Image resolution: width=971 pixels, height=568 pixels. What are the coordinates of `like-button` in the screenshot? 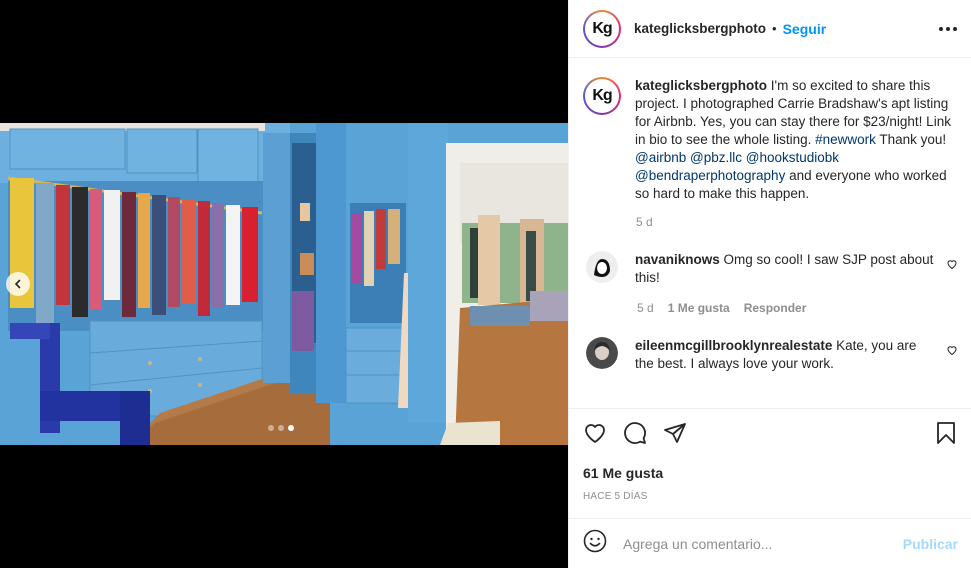 It's located at (595, 435).